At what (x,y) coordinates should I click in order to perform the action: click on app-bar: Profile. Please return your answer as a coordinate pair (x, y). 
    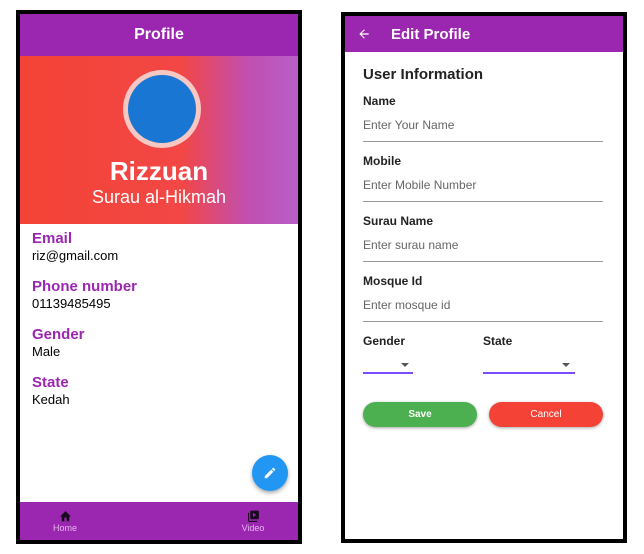
    Looking at the image, I should click on (159, 35).